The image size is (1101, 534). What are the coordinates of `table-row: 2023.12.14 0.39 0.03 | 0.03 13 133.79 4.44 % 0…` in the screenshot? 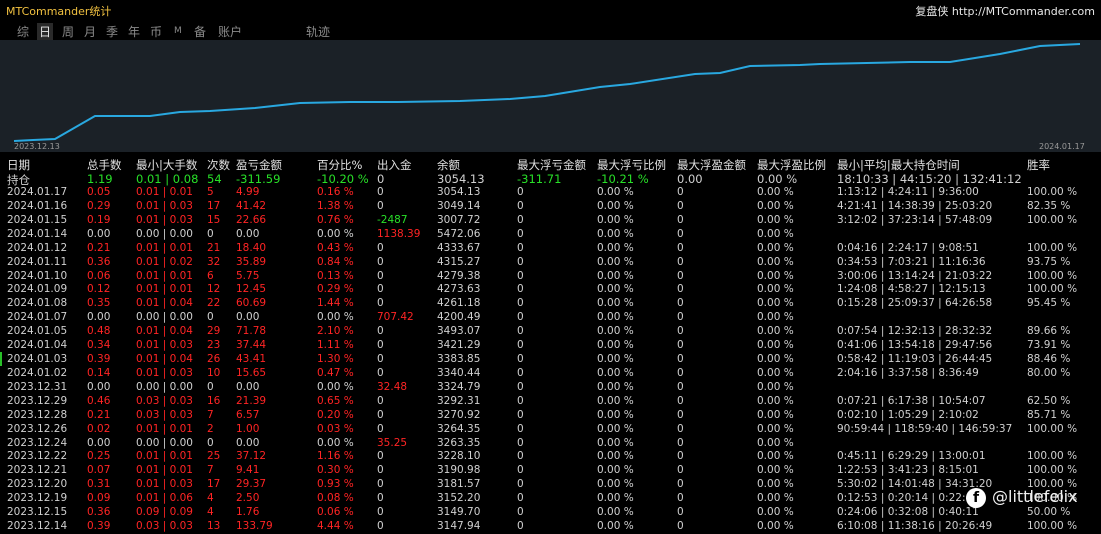 It's located at (550, 527).